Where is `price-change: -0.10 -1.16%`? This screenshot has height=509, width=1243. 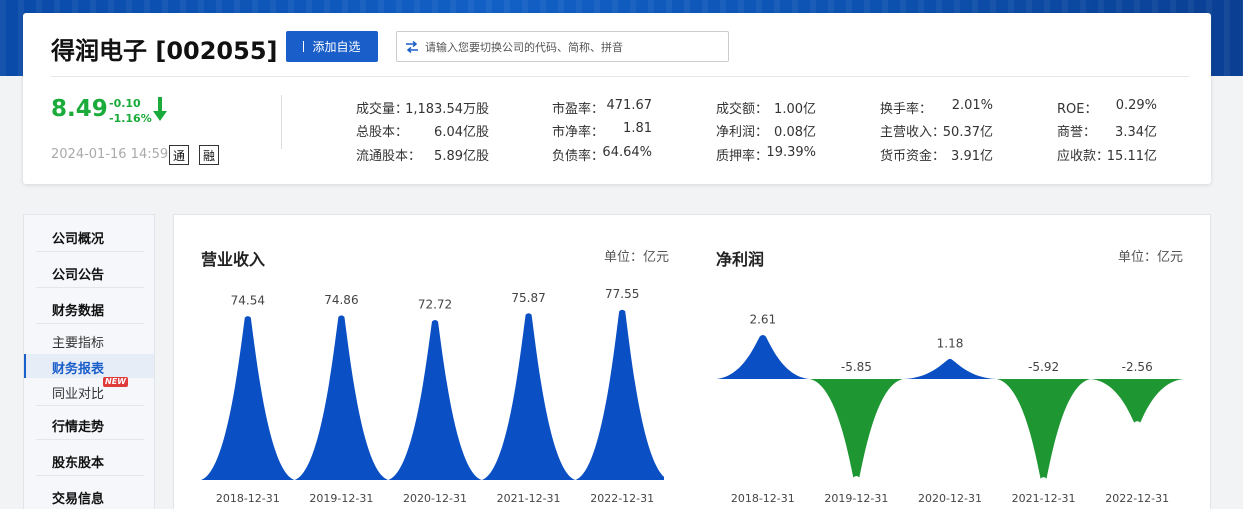 price-change: -0.10 -1.16% is located at coordinates (130, 111).